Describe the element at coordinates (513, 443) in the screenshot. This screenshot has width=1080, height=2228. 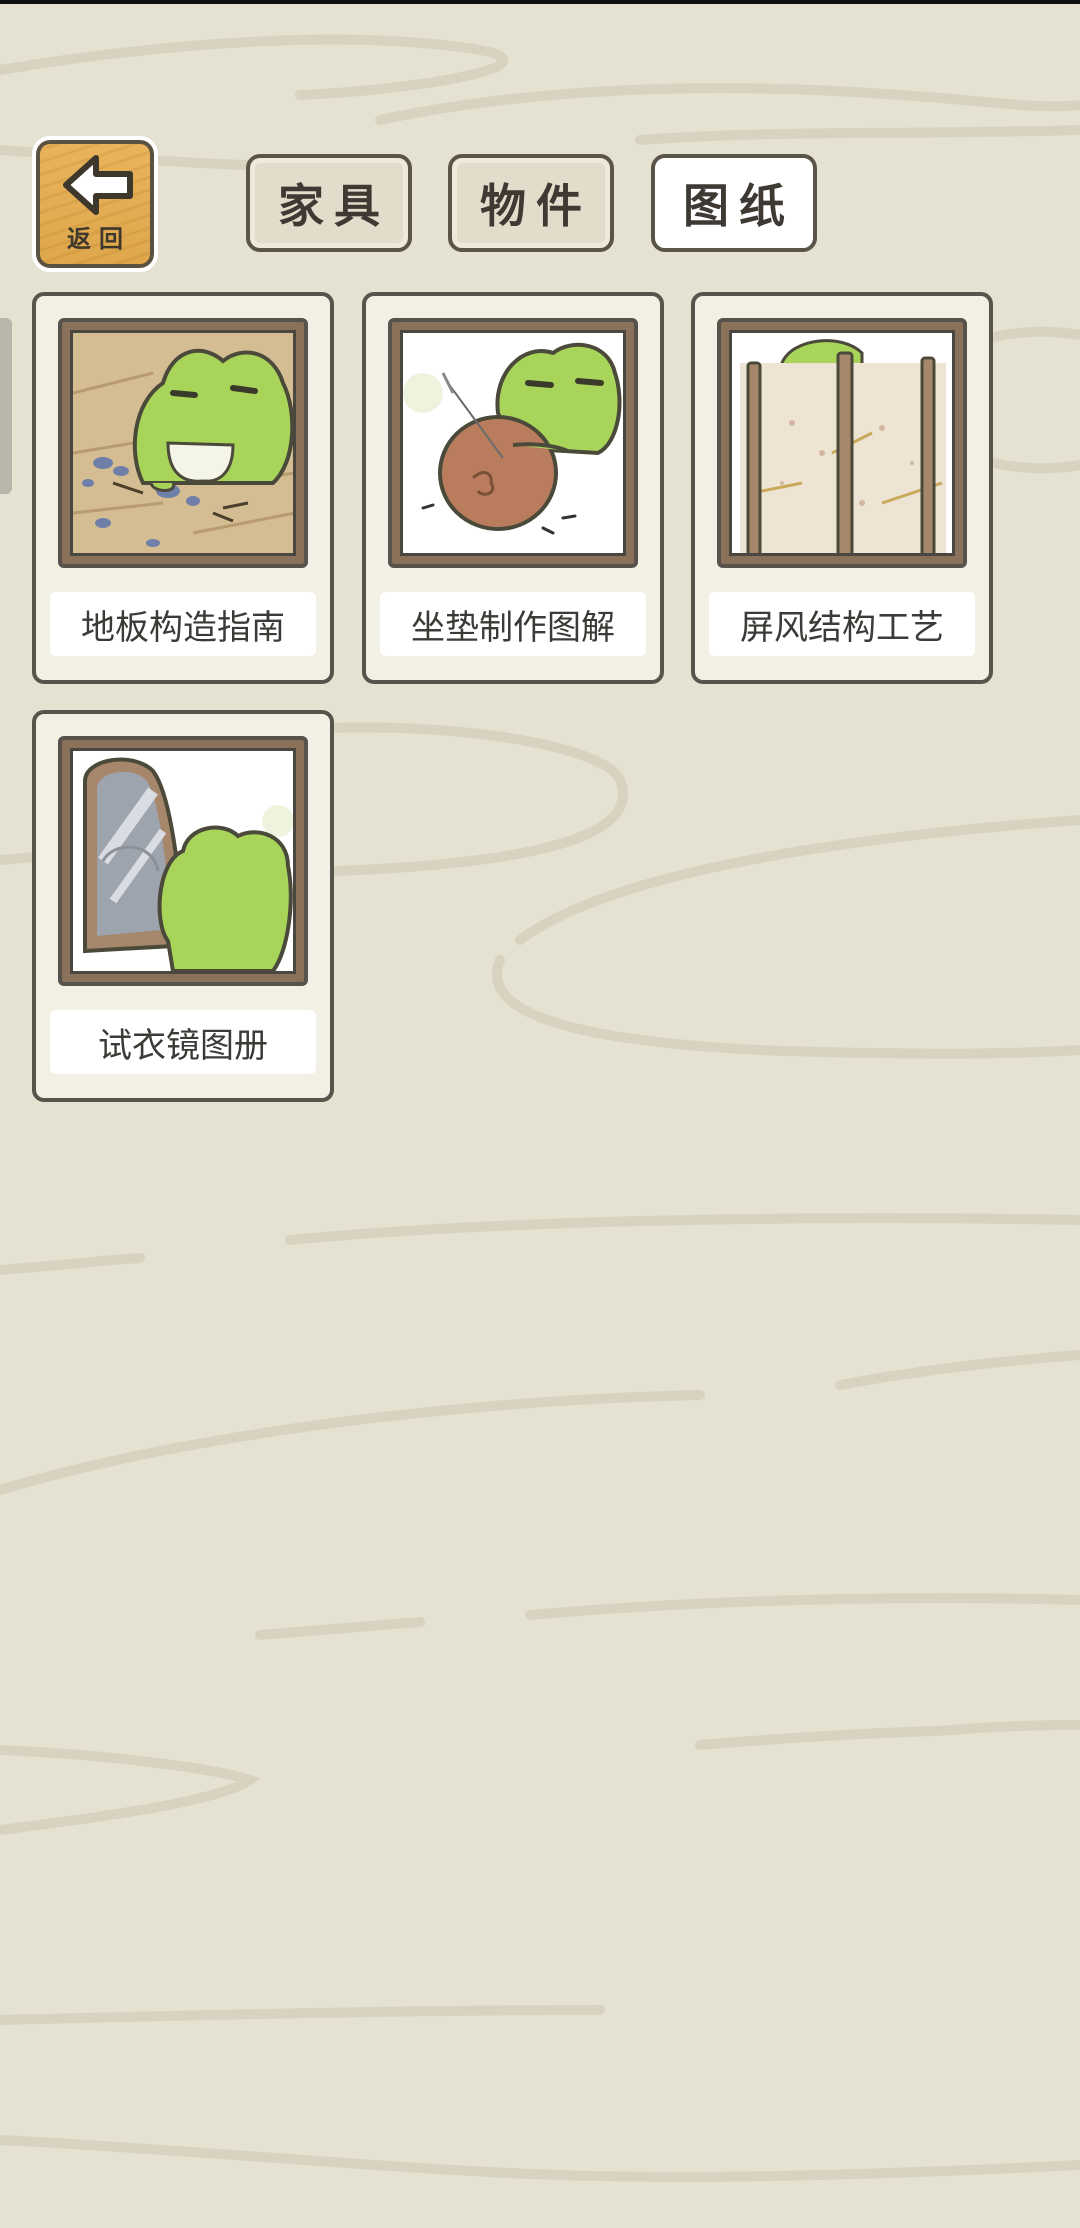
I see `cushion-frog-illustration` at that location.